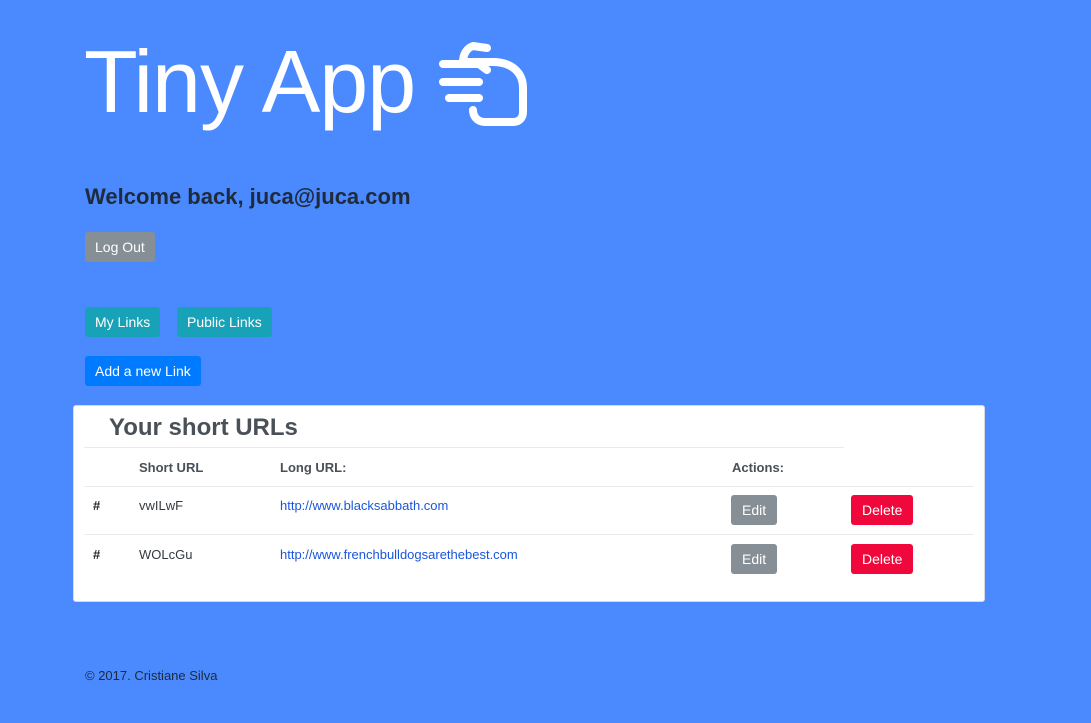  What do you see at coordinates (248, 196) in the screenshot?
I see `welcome-message: Welcome back, juca@juca.com` at bounding box center [248, 196].